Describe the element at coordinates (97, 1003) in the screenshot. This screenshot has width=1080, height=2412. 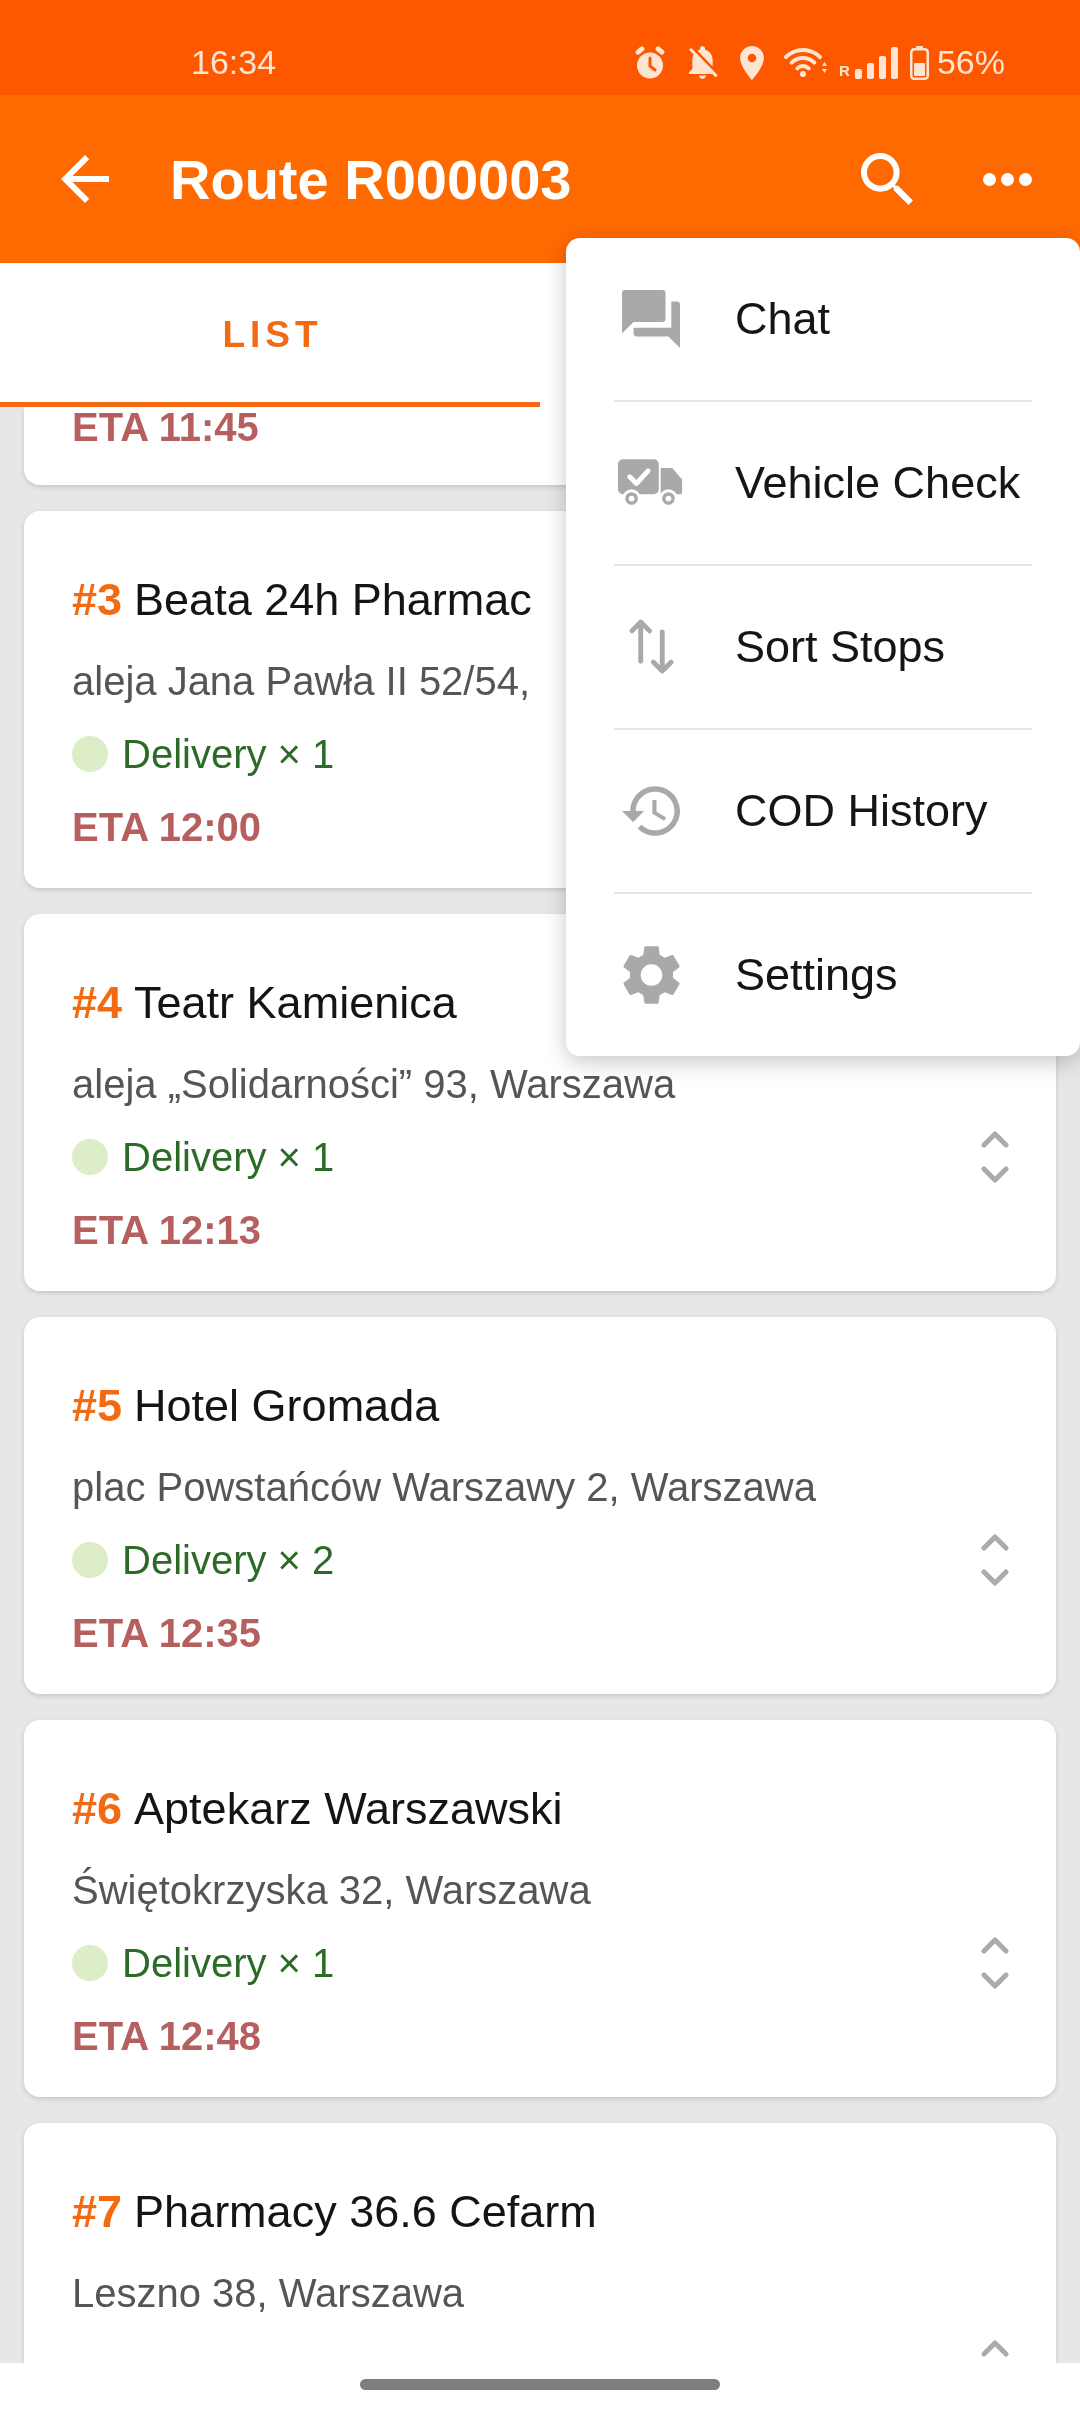
I see `stop-number: #4` at that location.